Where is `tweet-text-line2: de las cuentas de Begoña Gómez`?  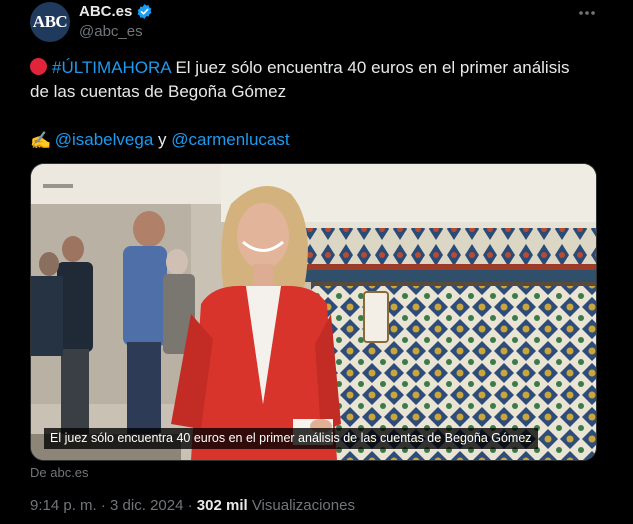
tweet-text-line2: de las cuentas de Begoña Gómez is located at coordinates (158, 91).